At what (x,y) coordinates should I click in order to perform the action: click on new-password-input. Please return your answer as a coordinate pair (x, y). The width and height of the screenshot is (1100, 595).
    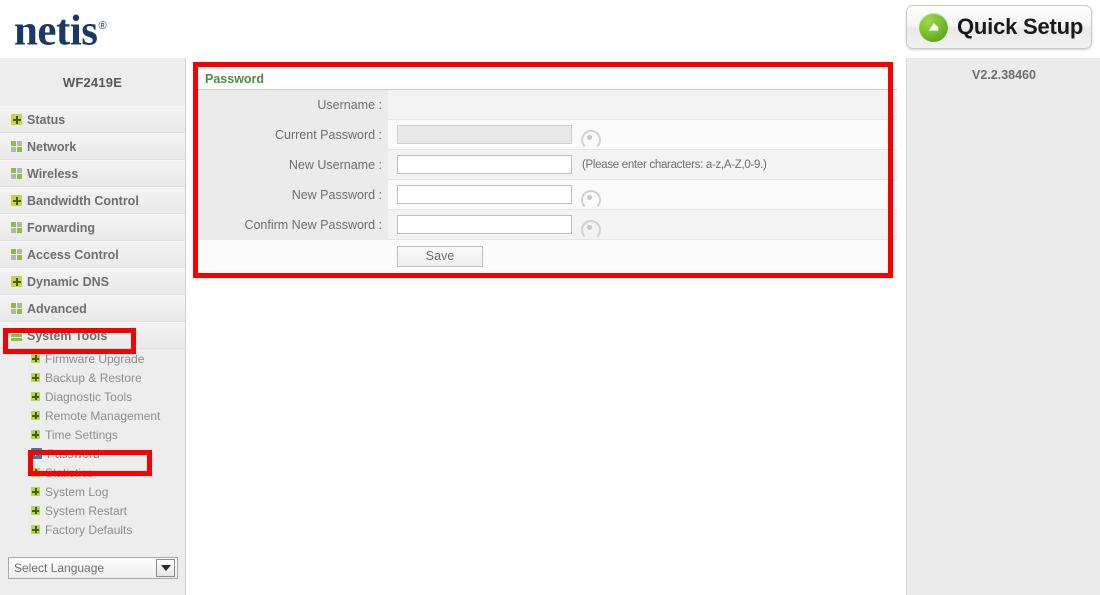
    Looking at the image, I should click on (484, 194).